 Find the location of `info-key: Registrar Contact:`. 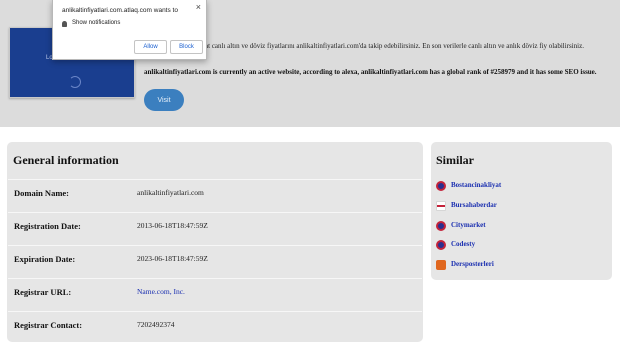

info-key: Registrar Contact: is located at coordinates (48, 325).